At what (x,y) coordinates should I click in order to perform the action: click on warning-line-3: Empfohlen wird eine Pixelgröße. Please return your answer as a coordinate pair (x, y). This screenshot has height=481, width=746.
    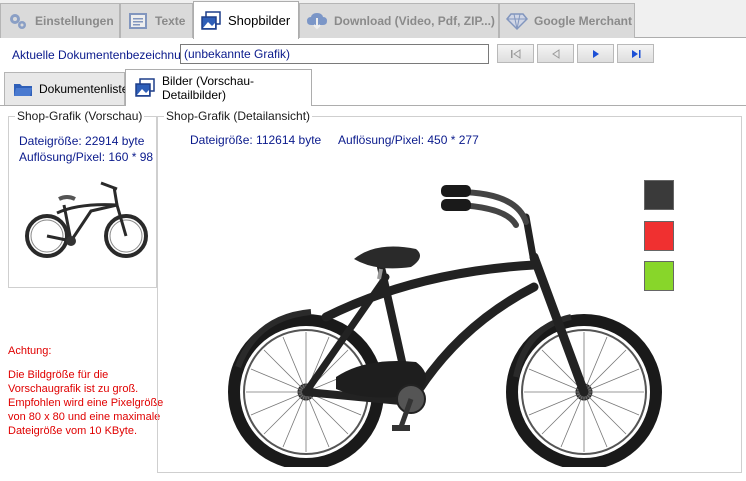
    Looking at the image, I should click on (86, 403).